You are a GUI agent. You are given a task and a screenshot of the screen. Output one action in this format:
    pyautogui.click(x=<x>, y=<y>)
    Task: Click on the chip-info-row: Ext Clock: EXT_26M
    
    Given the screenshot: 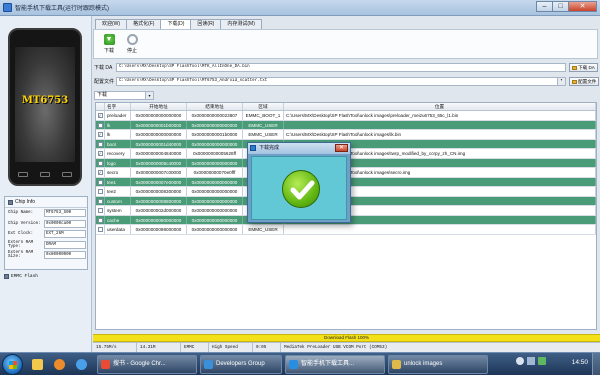 What is the action you would take?
    pyautogui.click(x=46, y=234)
    